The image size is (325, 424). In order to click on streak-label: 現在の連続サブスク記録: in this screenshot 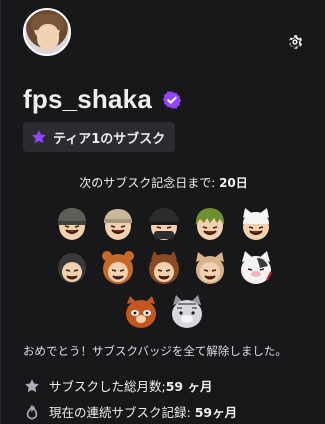, I will do `click(122, 412)`.